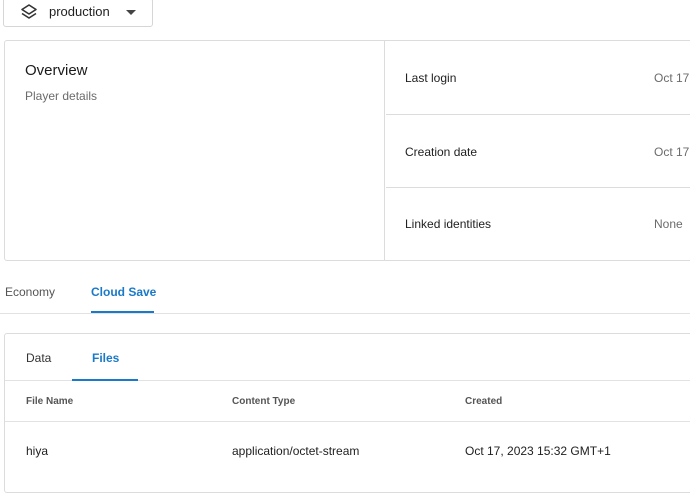 The height and width of the screenshot is (493, 690). Describe the element at coordinates (448, 224) in the screenshot. I see `detail-label: Linked identities` at that location.